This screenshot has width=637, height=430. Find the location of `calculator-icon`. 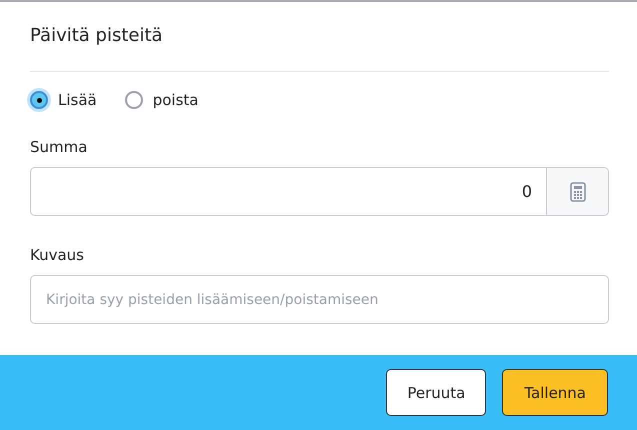

calculator-icon is located at coordinates (578, 192).